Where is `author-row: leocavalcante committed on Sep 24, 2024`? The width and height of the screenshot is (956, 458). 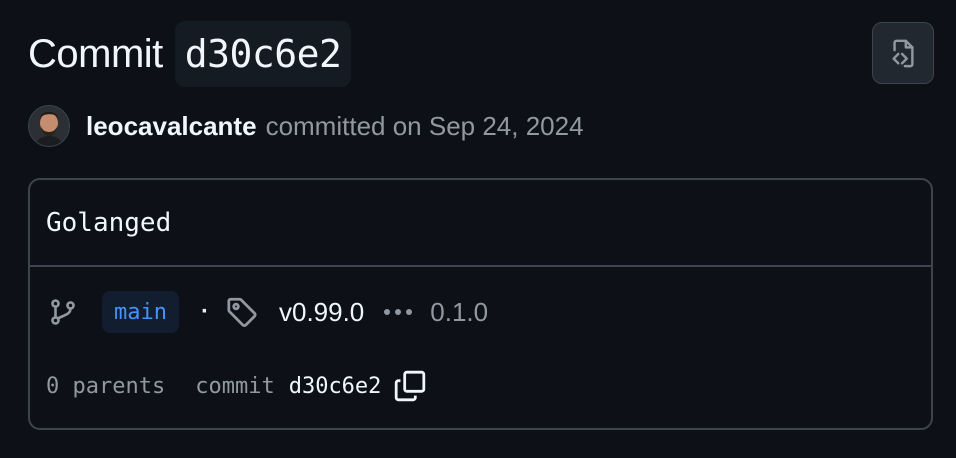 author-row: leocavalcante committed on Sep 24, 2024 is located at coordinates (306, 126).